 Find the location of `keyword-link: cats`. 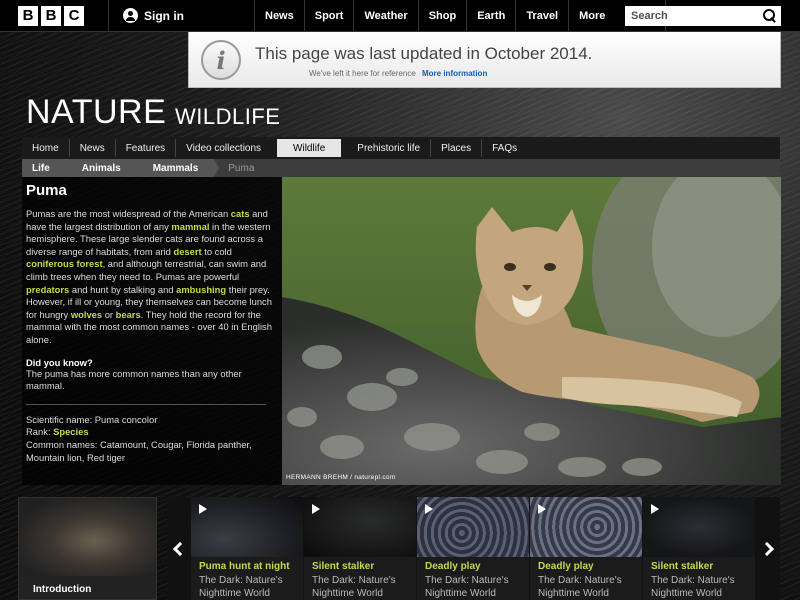

keyword-link: cats is located at coordinates (240, 213).